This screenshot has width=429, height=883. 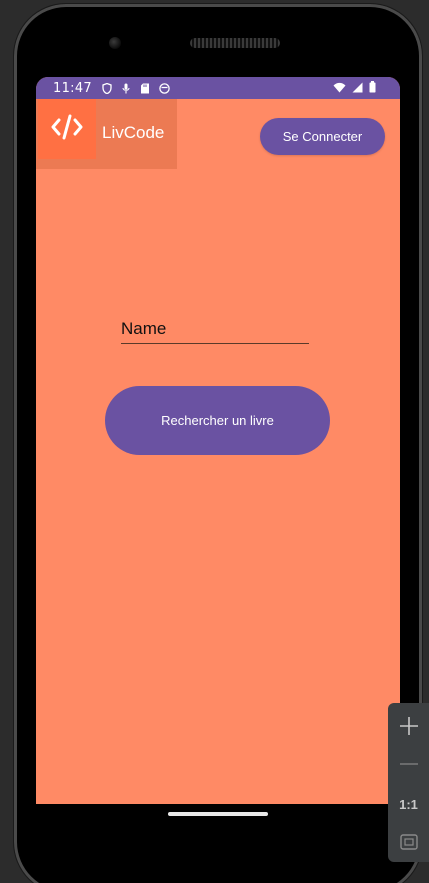 What do you see at coordinates (143, 329) in the screenshot?
I see `name-input-text: Name` at bounding box center [143, 329].